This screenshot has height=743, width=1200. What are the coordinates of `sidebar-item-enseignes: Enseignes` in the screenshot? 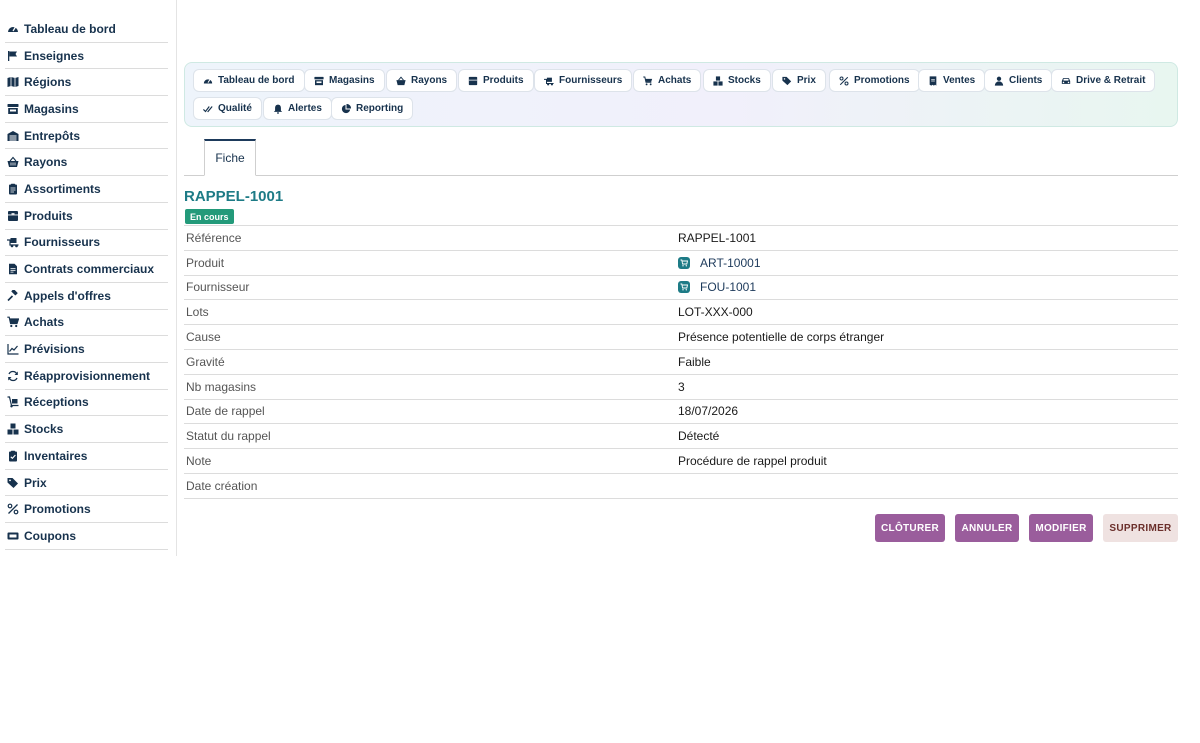 It's located at (86, 56).